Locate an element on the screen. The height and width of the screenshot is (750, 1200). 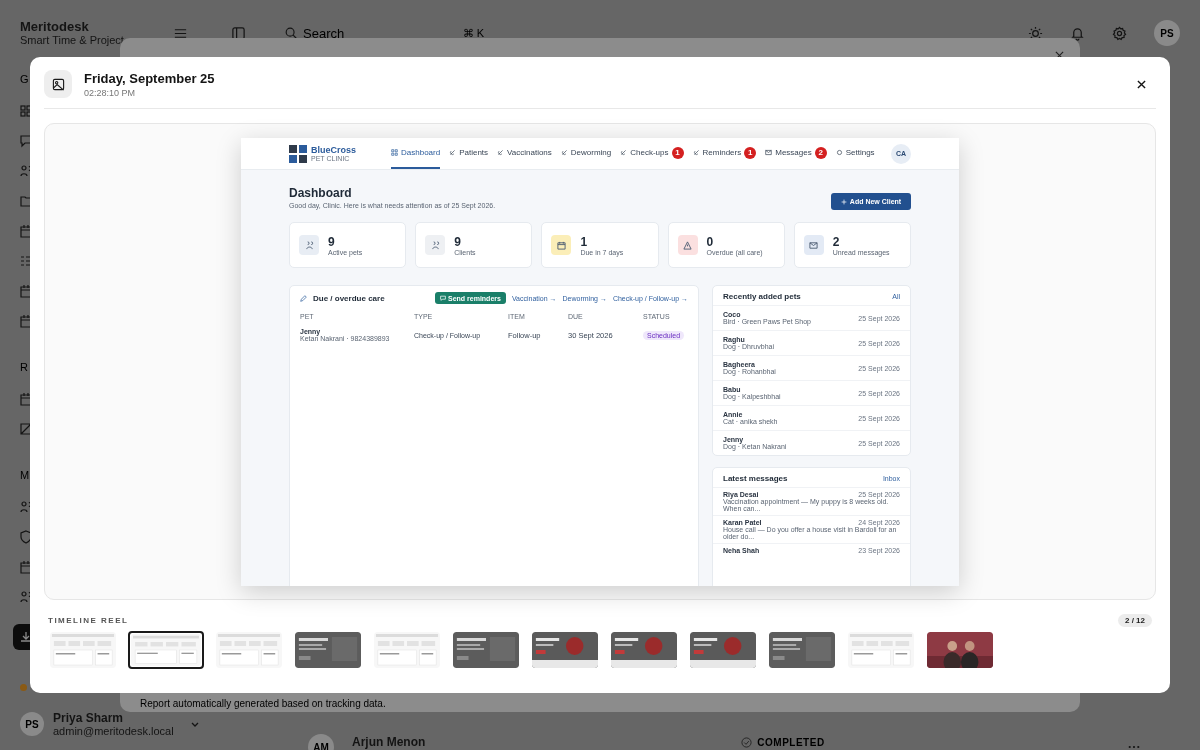
list-icon is located at coordinates (26, 261).